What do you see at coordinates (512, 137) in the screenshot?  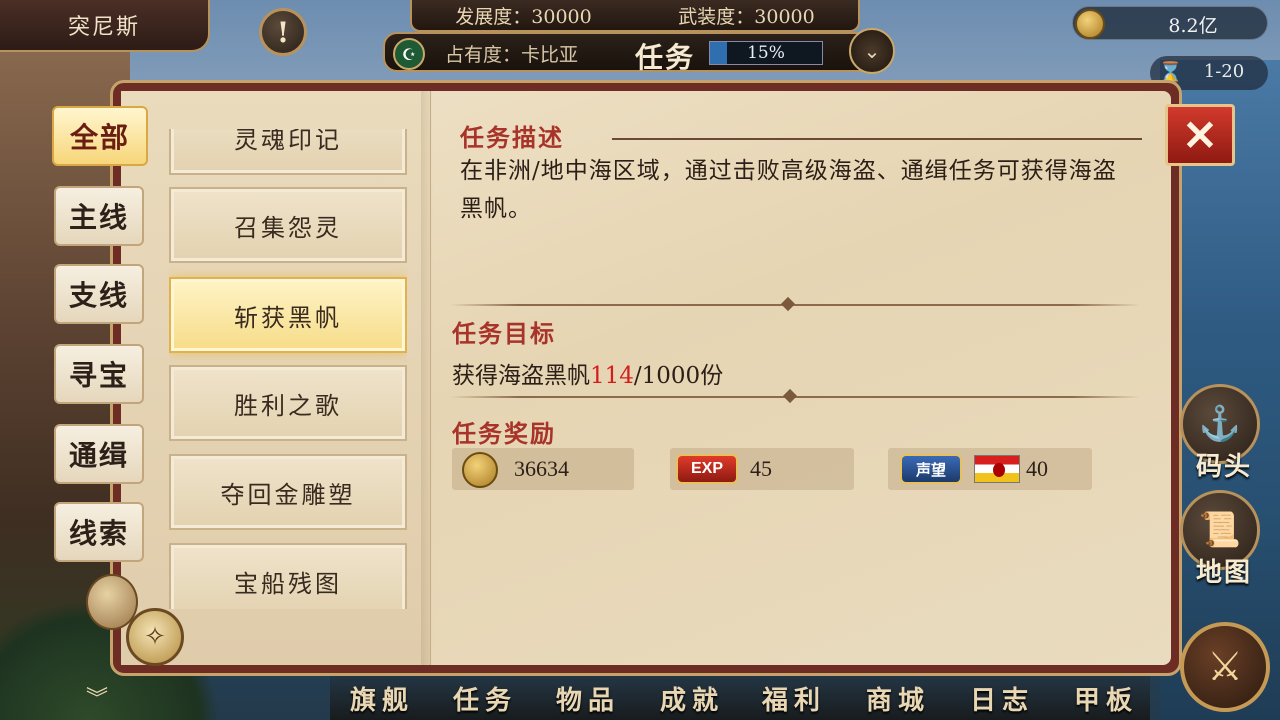 I see `description-title: 任务描述` at bounding box center [512, 137].